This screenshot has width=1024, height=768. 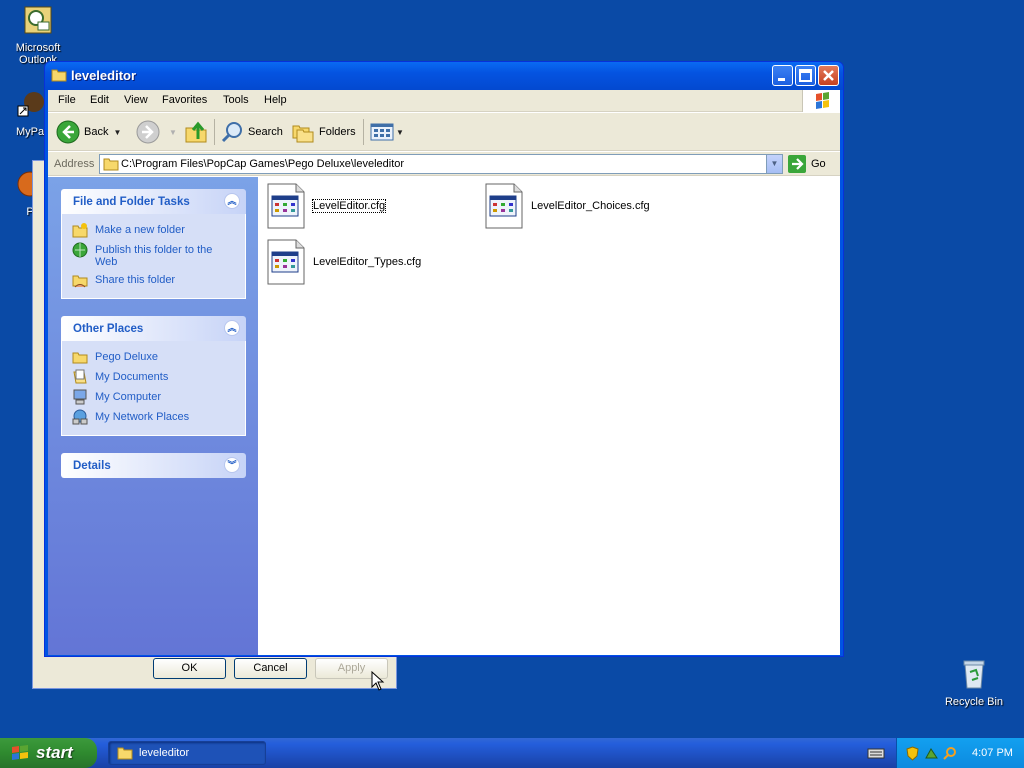 I want to click on my-computer-icon, so click(x=80, y=397).